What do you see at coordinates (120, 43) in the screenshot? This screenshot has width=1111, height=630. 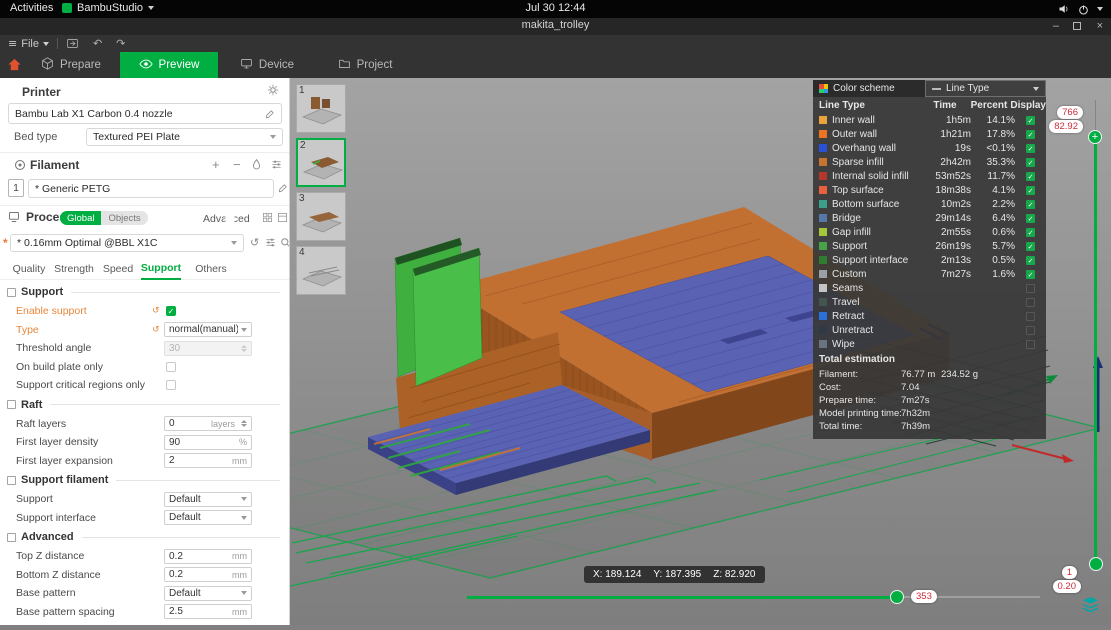 I see `redo-button: ↷` at bounding box center [120, 43].